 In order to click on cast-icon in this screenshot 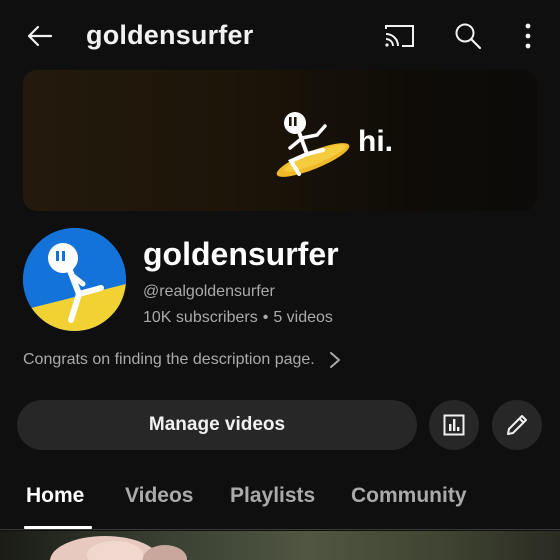, I will do `click(399, 36)`.